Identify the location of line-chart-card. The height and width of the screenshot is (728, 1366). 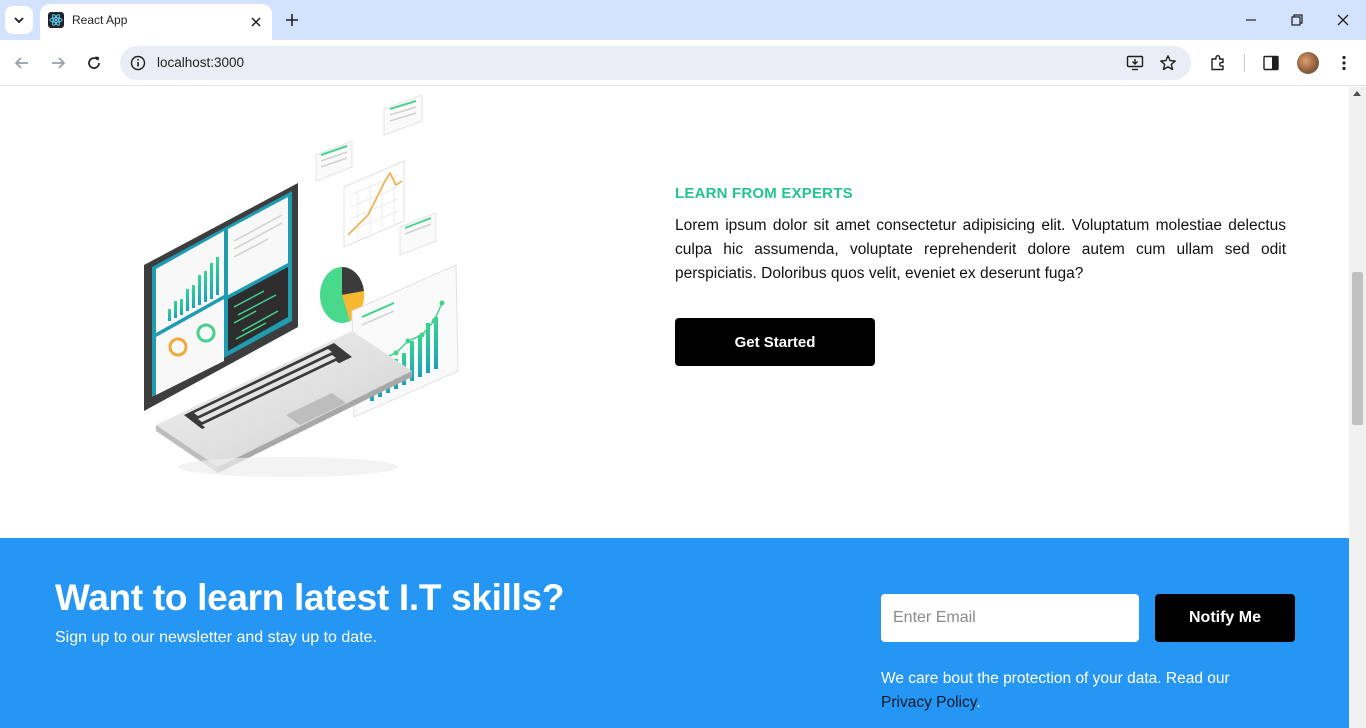
(374, 204).